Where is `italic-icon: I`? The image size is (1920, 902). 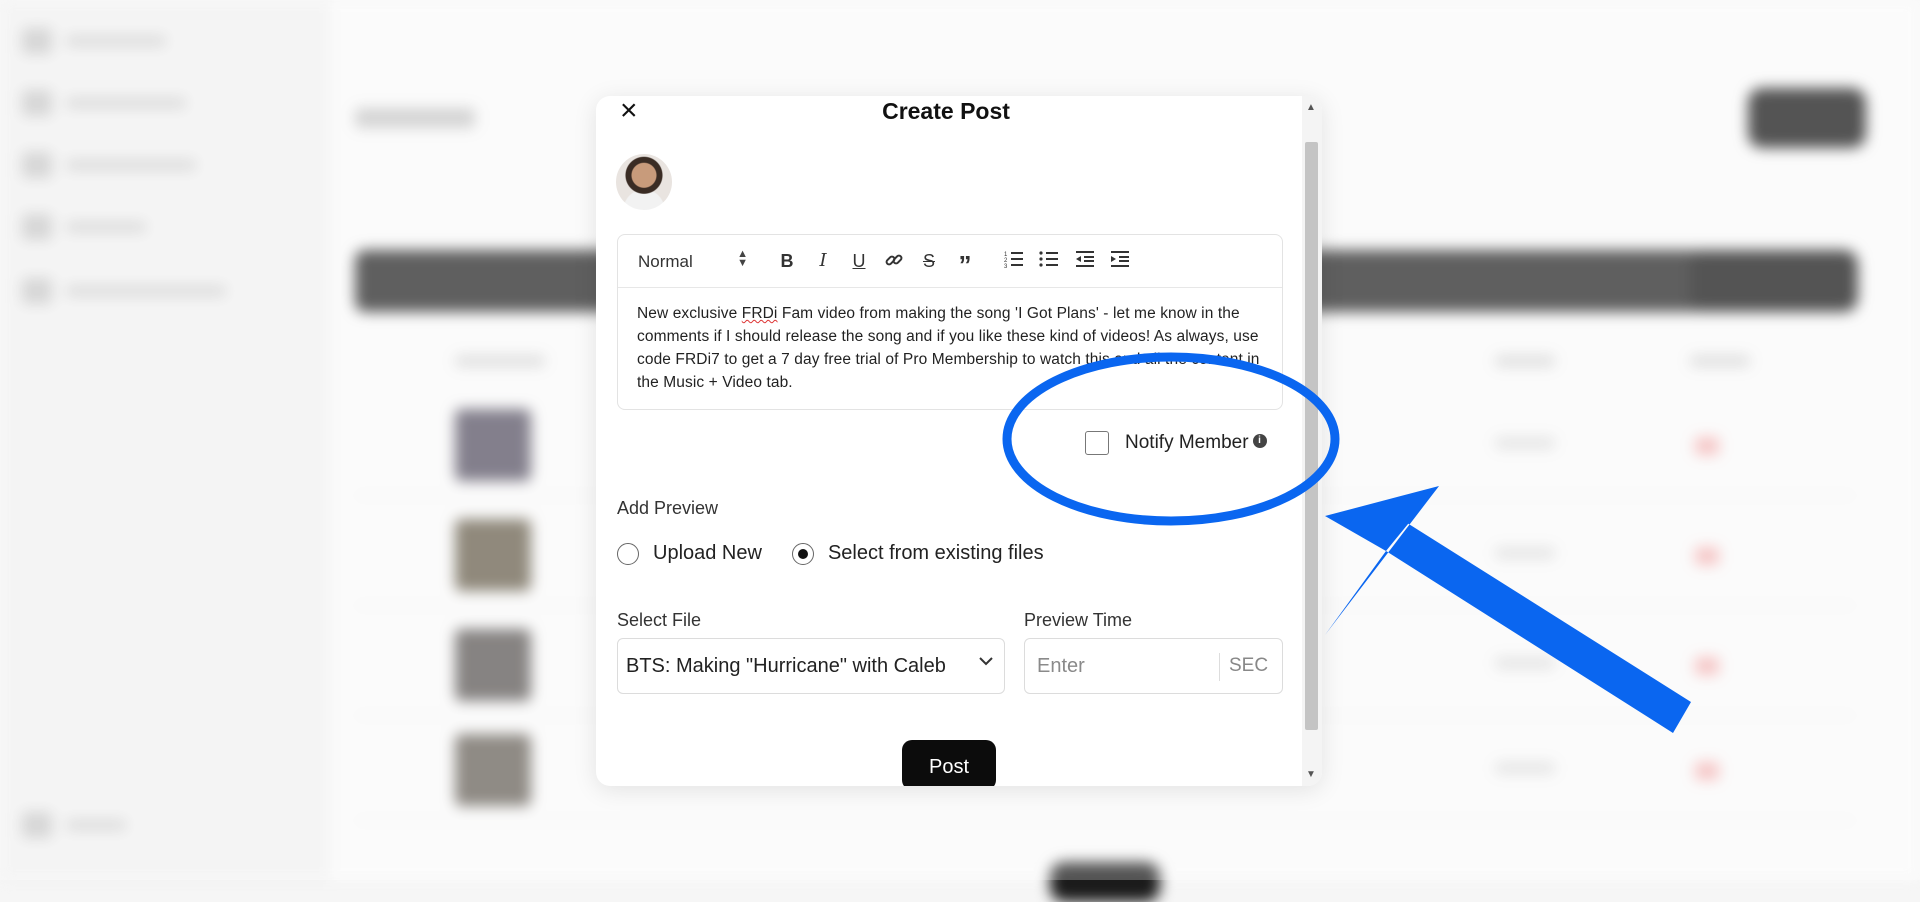
italic-icon: I is located at coordinates (823, 261).